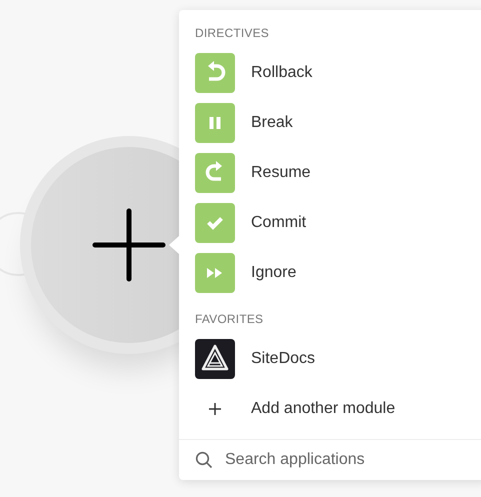 This screenshot has width=481, height=497. What do you see at coordinates (232, 34) in the screenshot?
I see `section-heading: DIRECTIVES` at bounding box center [232, 34].